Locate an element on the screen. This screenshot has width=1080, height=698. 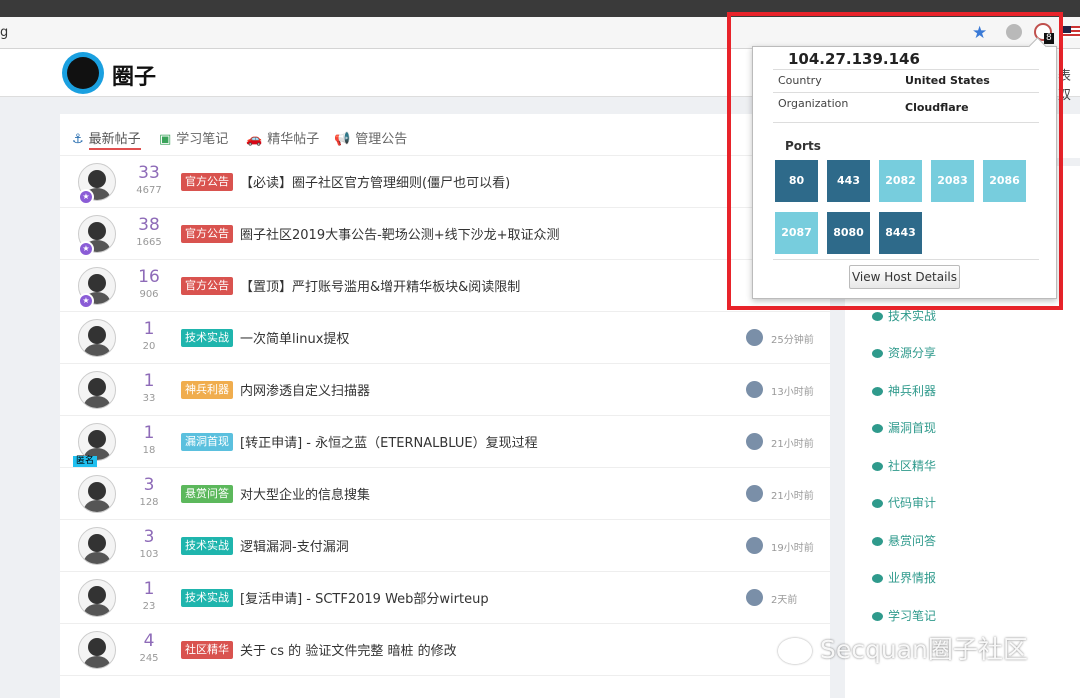
category-tag: 社区精华 is located at coordinates (207, 650).